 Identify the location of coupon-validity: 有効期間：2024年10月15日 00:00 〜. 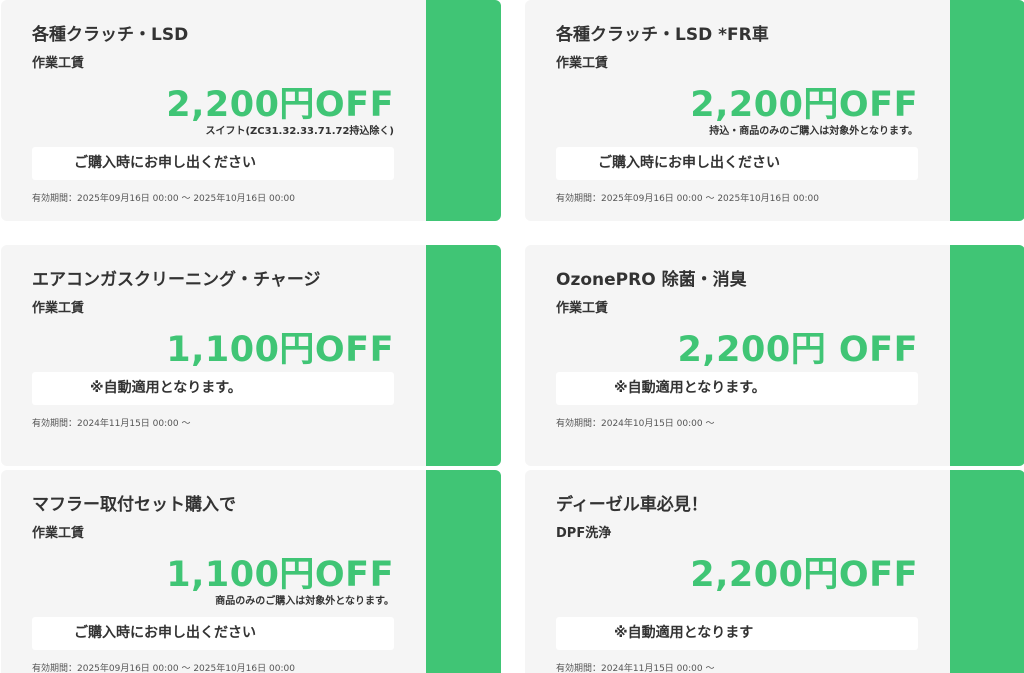
(635, 424).